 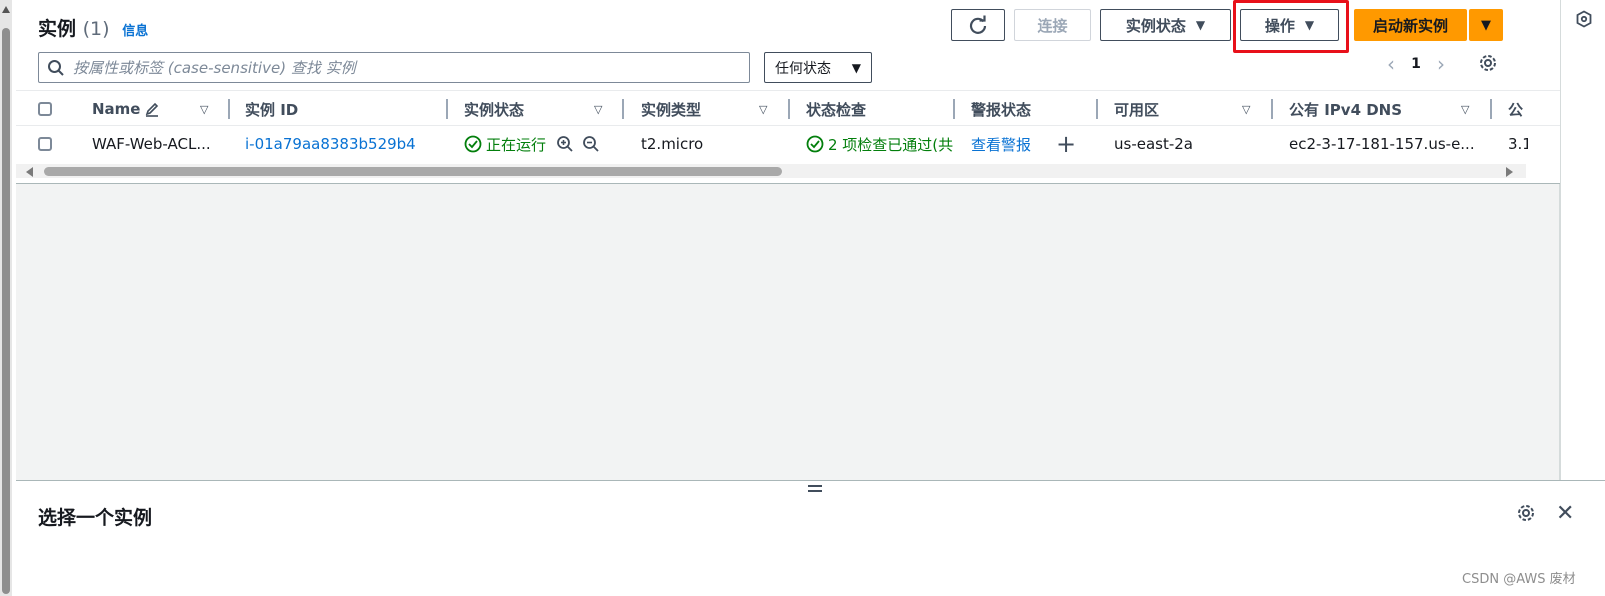 I want to click on resize-handle-icon, so click(x=815, y=490).